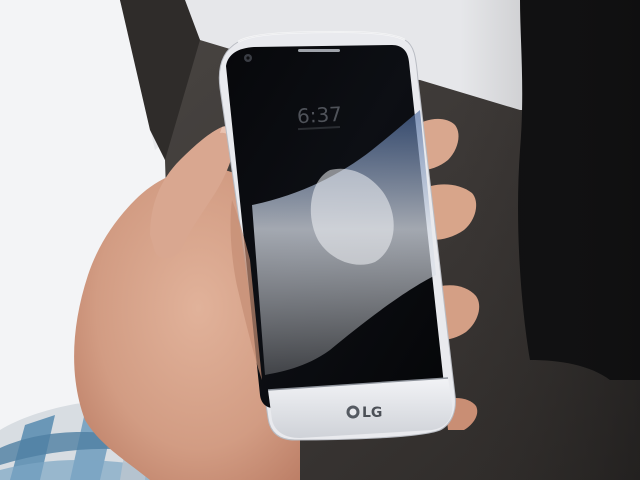 The height and width of the screenshot is (480, 640). What do you see at coordinates (319, 115) in the screenshot?
I see `always-on-clock: 6:37` at bounding box center [319, 115].